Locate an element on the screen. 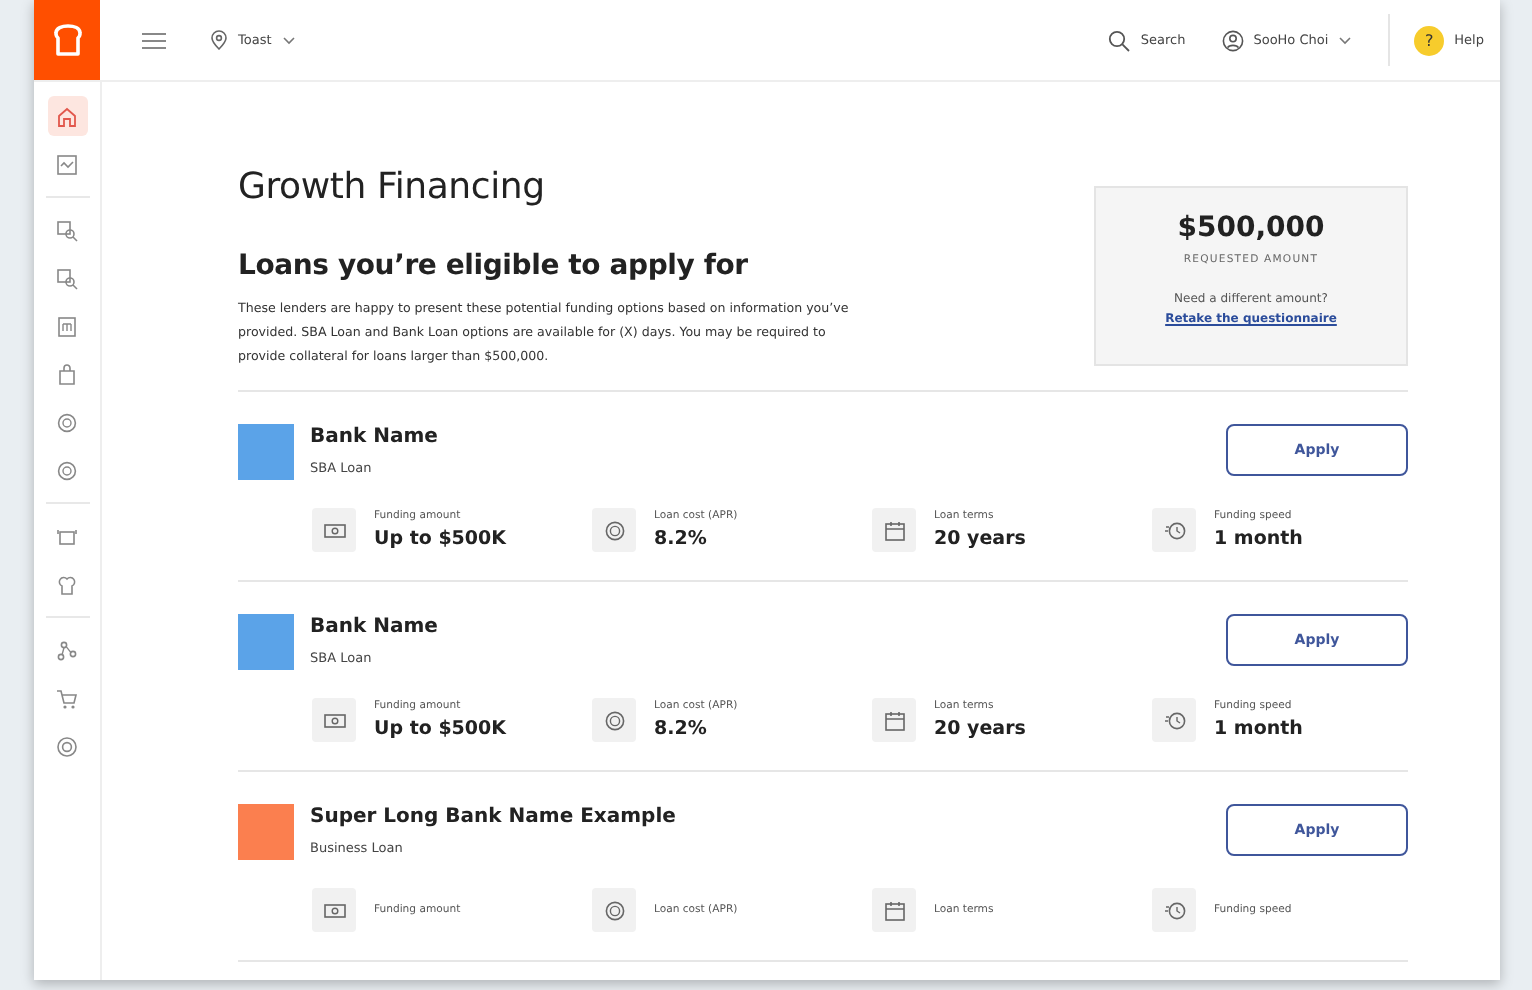 The height and width of the screenshot is (990, 1532). network-icon is located at coordinates (67, 650).